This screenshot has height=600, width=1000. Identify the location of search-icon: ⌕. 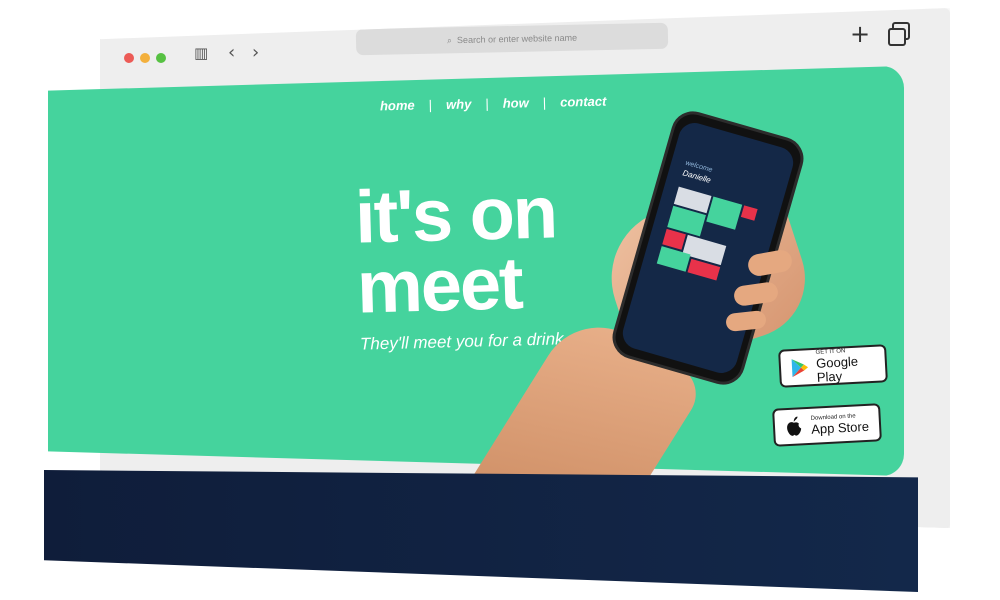
(449, 39).